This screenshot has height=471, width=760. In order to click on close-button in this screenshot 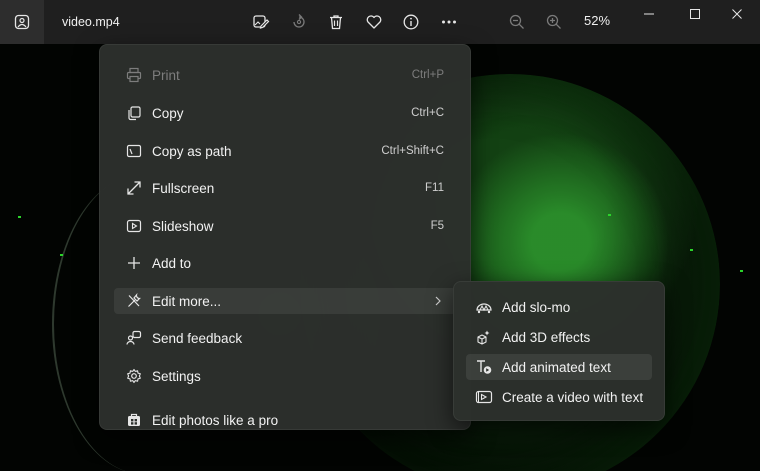, I will do `click(737, 14)`.